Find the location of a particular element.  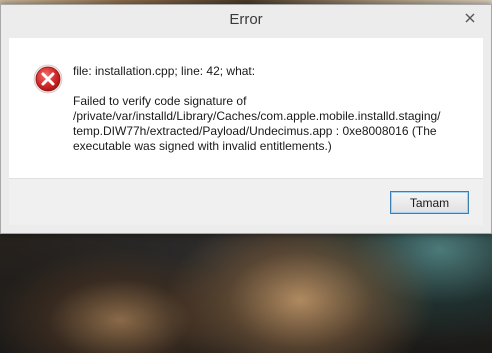

dialog-title: Error is located at coordinates (246, 19).